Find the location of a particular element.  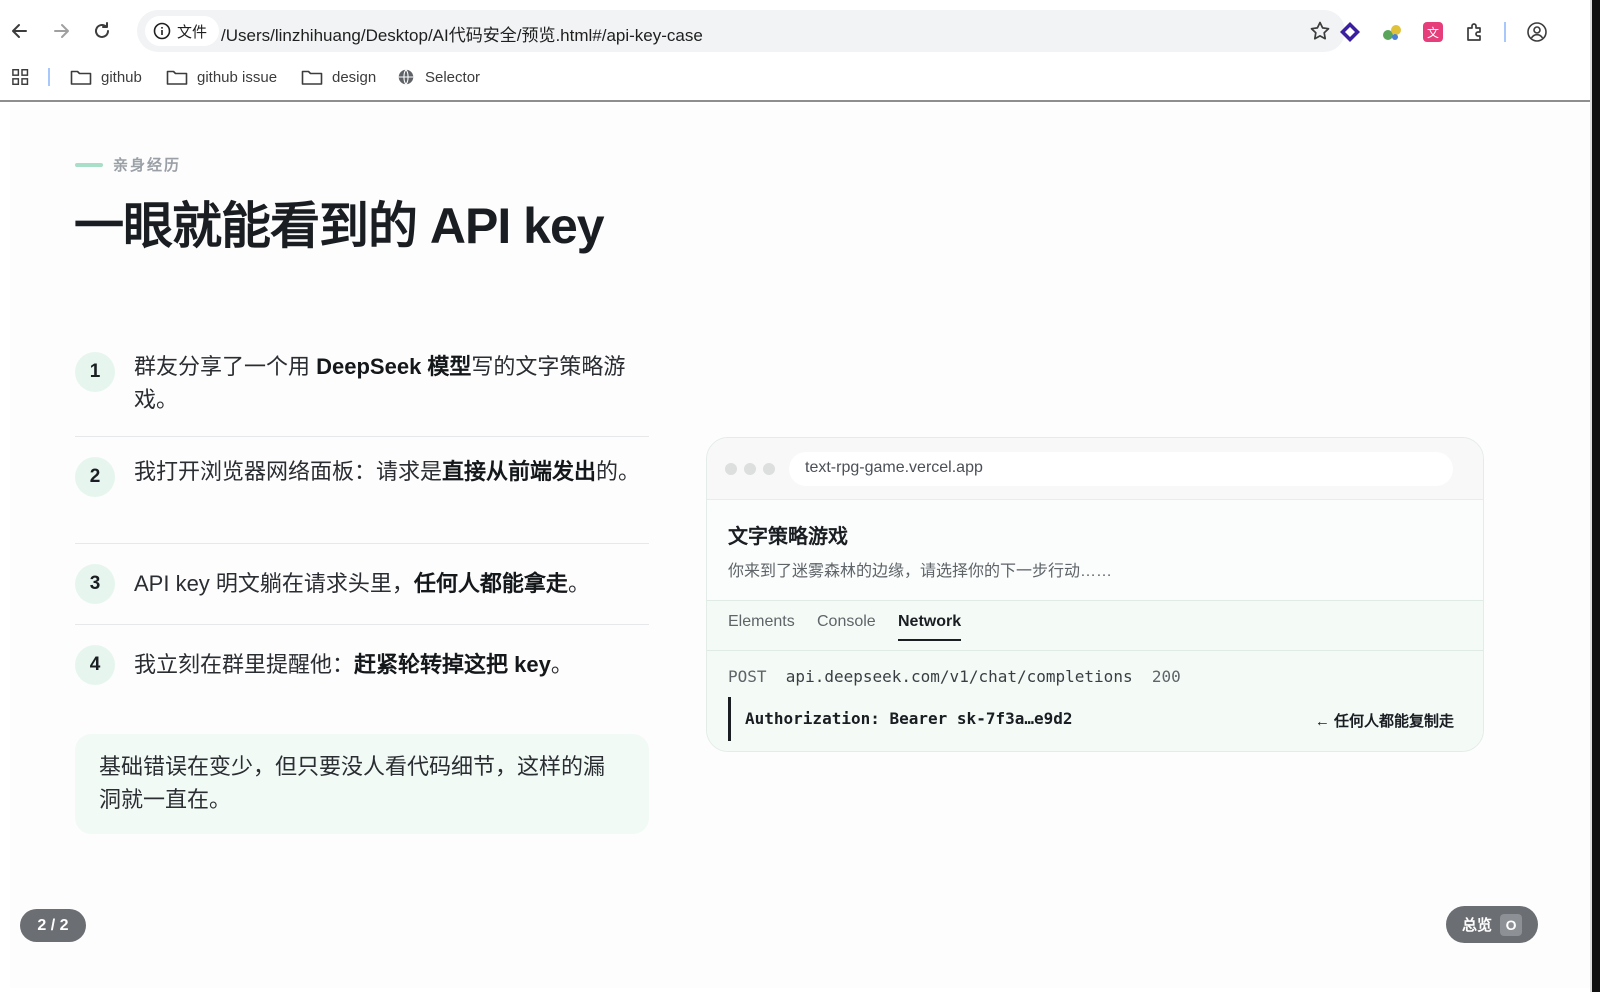

toolbar-divider is located at coordinates (1505, 32).